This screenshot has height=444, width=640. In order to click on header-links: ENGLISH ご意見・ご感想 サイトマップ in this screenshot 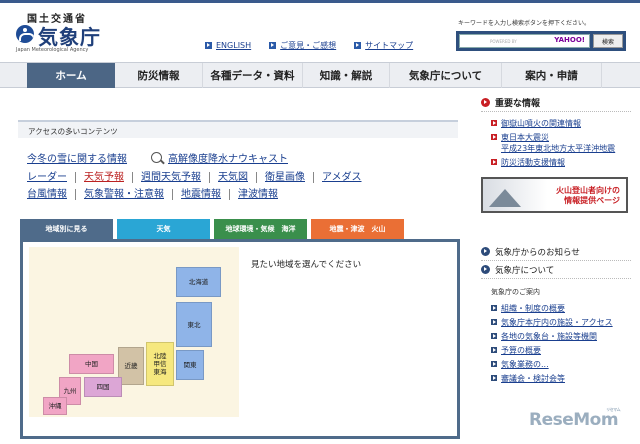, I will do `click(309, 45)`.